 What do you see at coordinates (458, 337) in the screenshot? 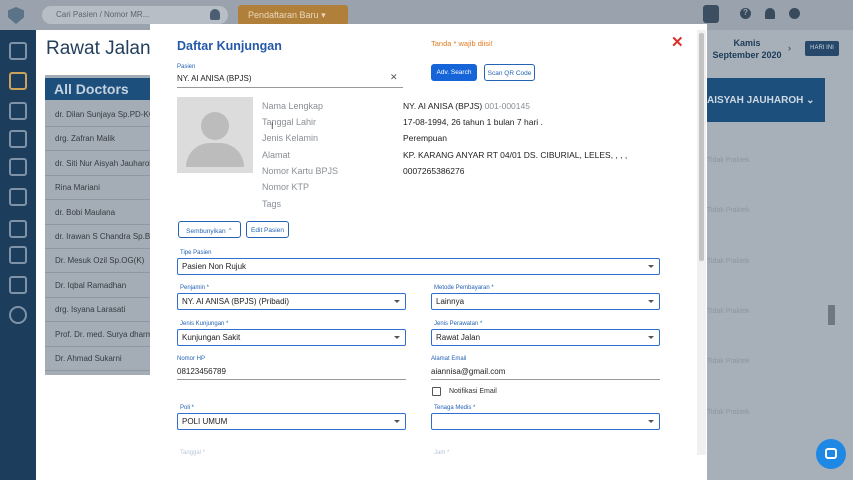
I see `jenis-perawatan-value: Rawat Jalan` at bounding box center [458, 337].